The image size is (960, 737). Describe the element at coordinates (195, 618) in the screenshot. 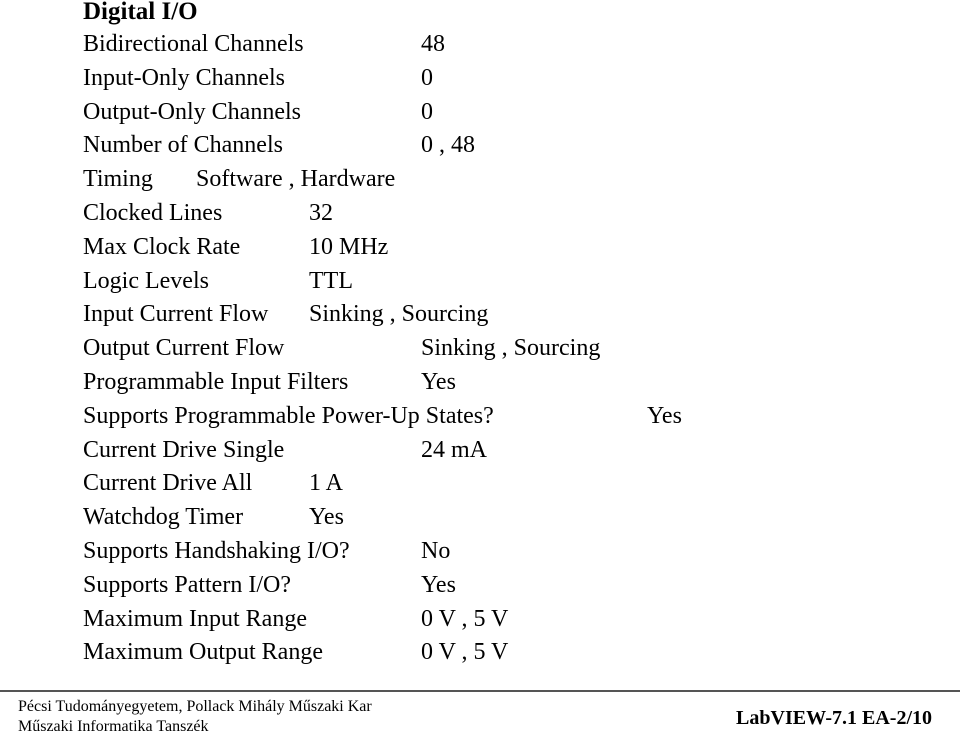

I see `spec-label: Maximum Input Range` at that location.